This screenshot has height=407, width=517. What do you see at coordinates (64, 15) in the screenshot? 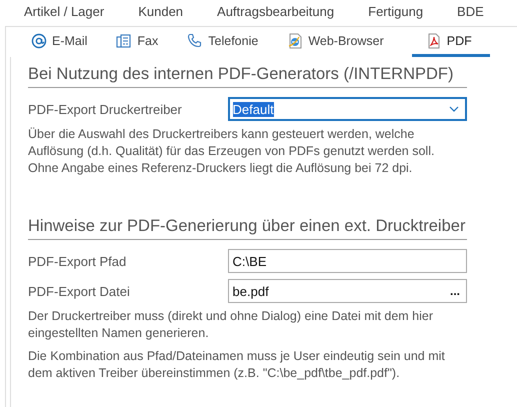
I see `menu-item: Artikel / Lager` at bounding box center [64, 15].